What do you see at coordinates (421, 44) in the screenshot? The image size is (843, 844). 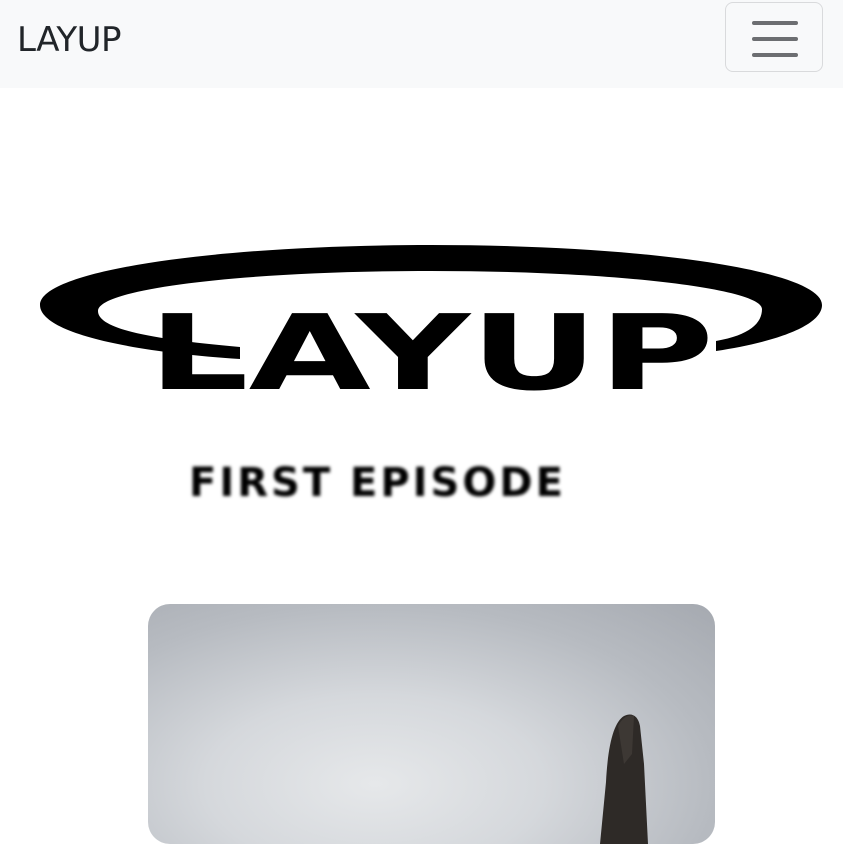 I see `navbar: LAYUP` at bounding box center [421, 44].